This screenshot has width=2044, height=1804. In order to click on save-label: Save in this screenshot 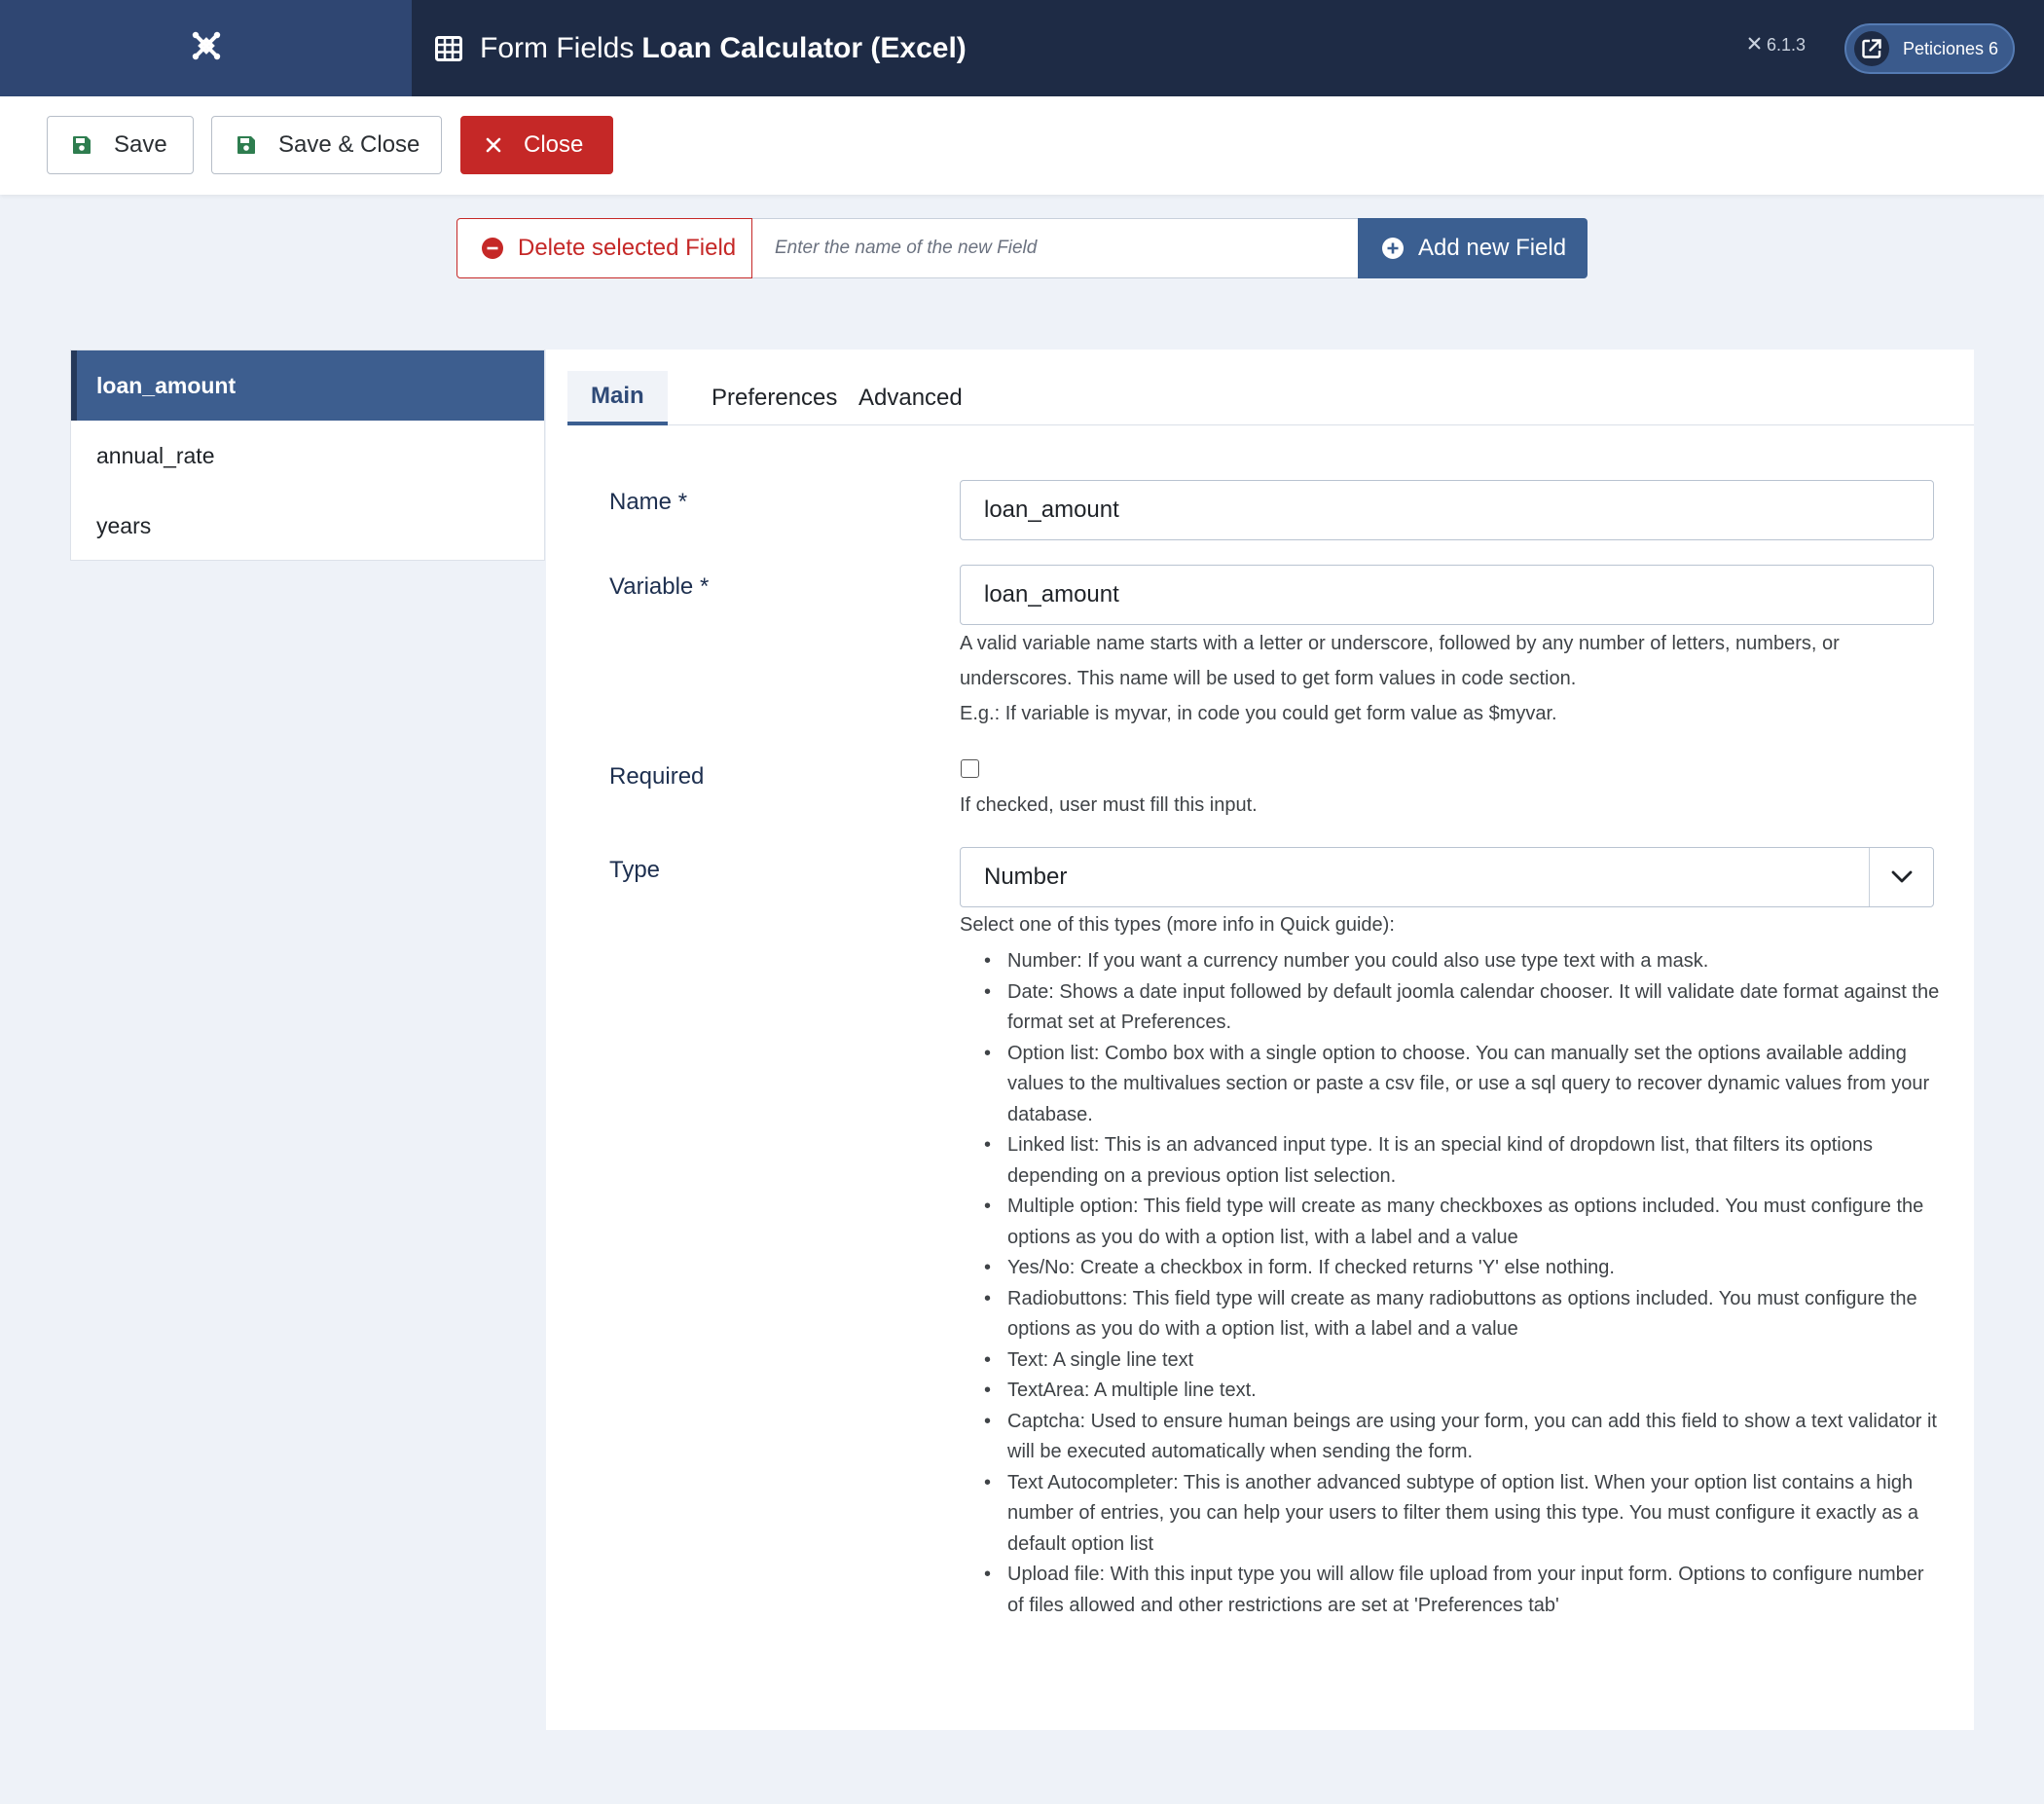, I will do `click(140, 144)`.